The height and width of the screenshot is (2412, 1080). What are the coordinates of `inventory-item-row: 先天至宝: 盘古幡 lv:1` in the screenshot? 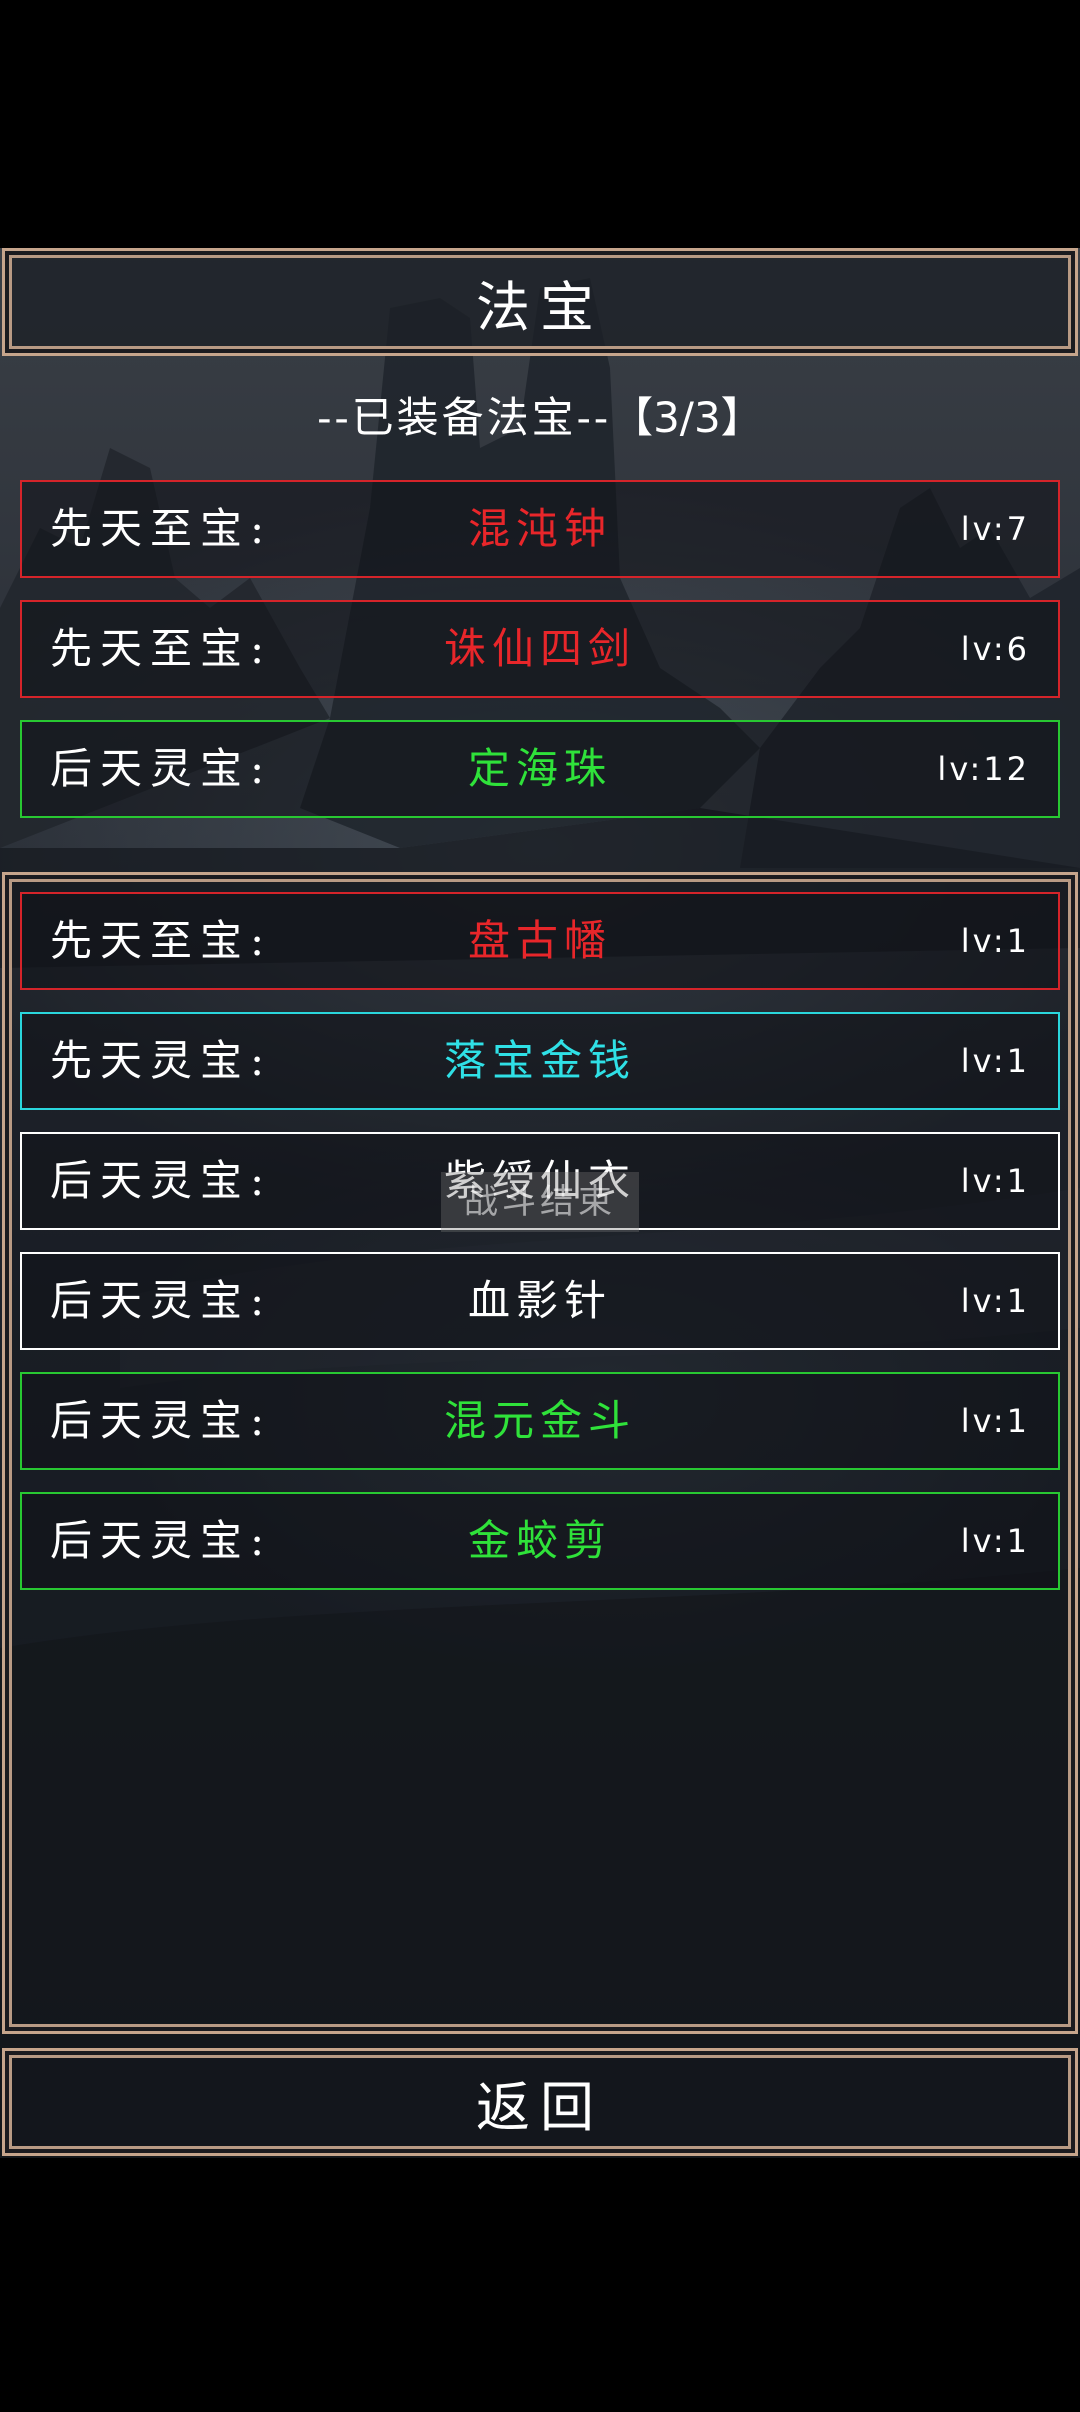 It's located at (540, 941).